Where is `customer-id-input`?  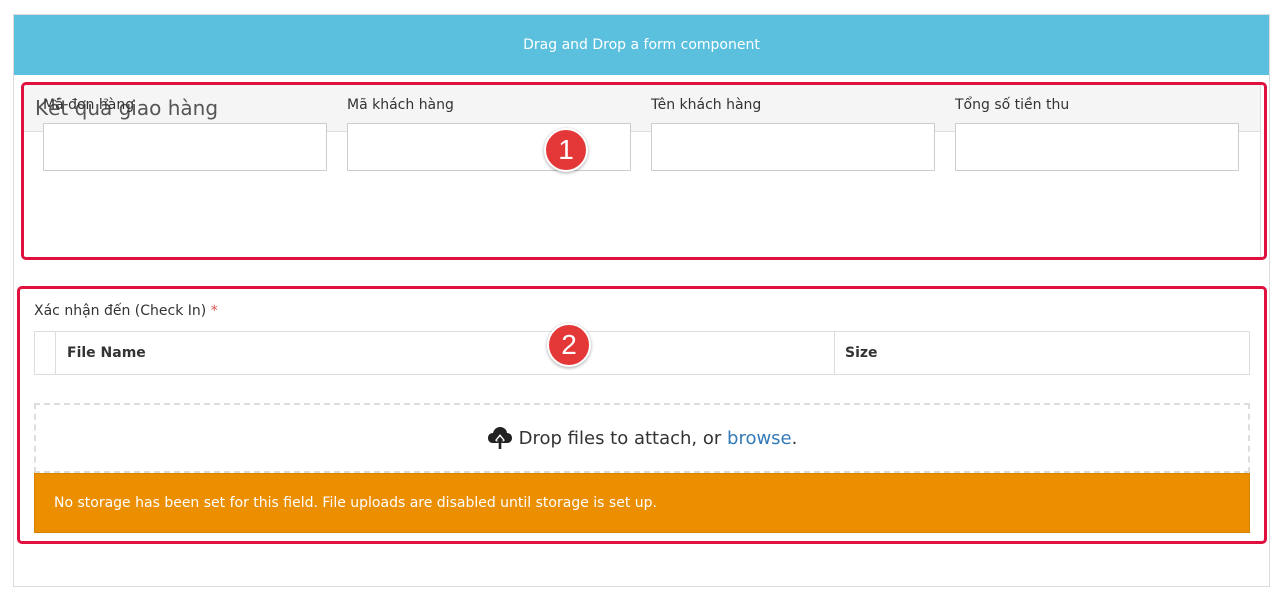
customer-id-input is located at coordinates (489, 147).